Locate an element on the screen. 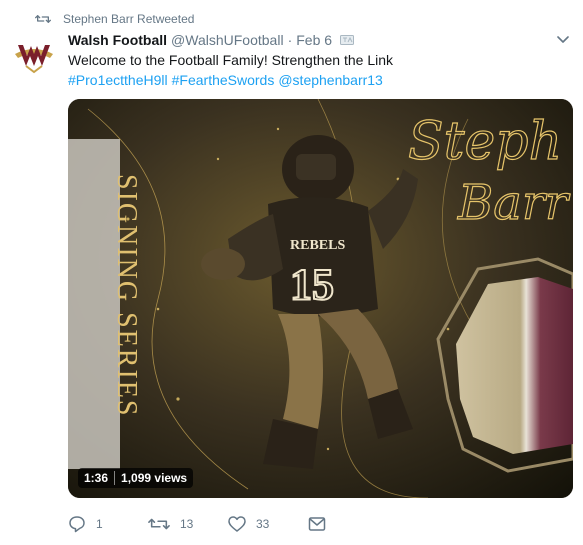  jersey-number: 15 is located at coordinates (312, 284).